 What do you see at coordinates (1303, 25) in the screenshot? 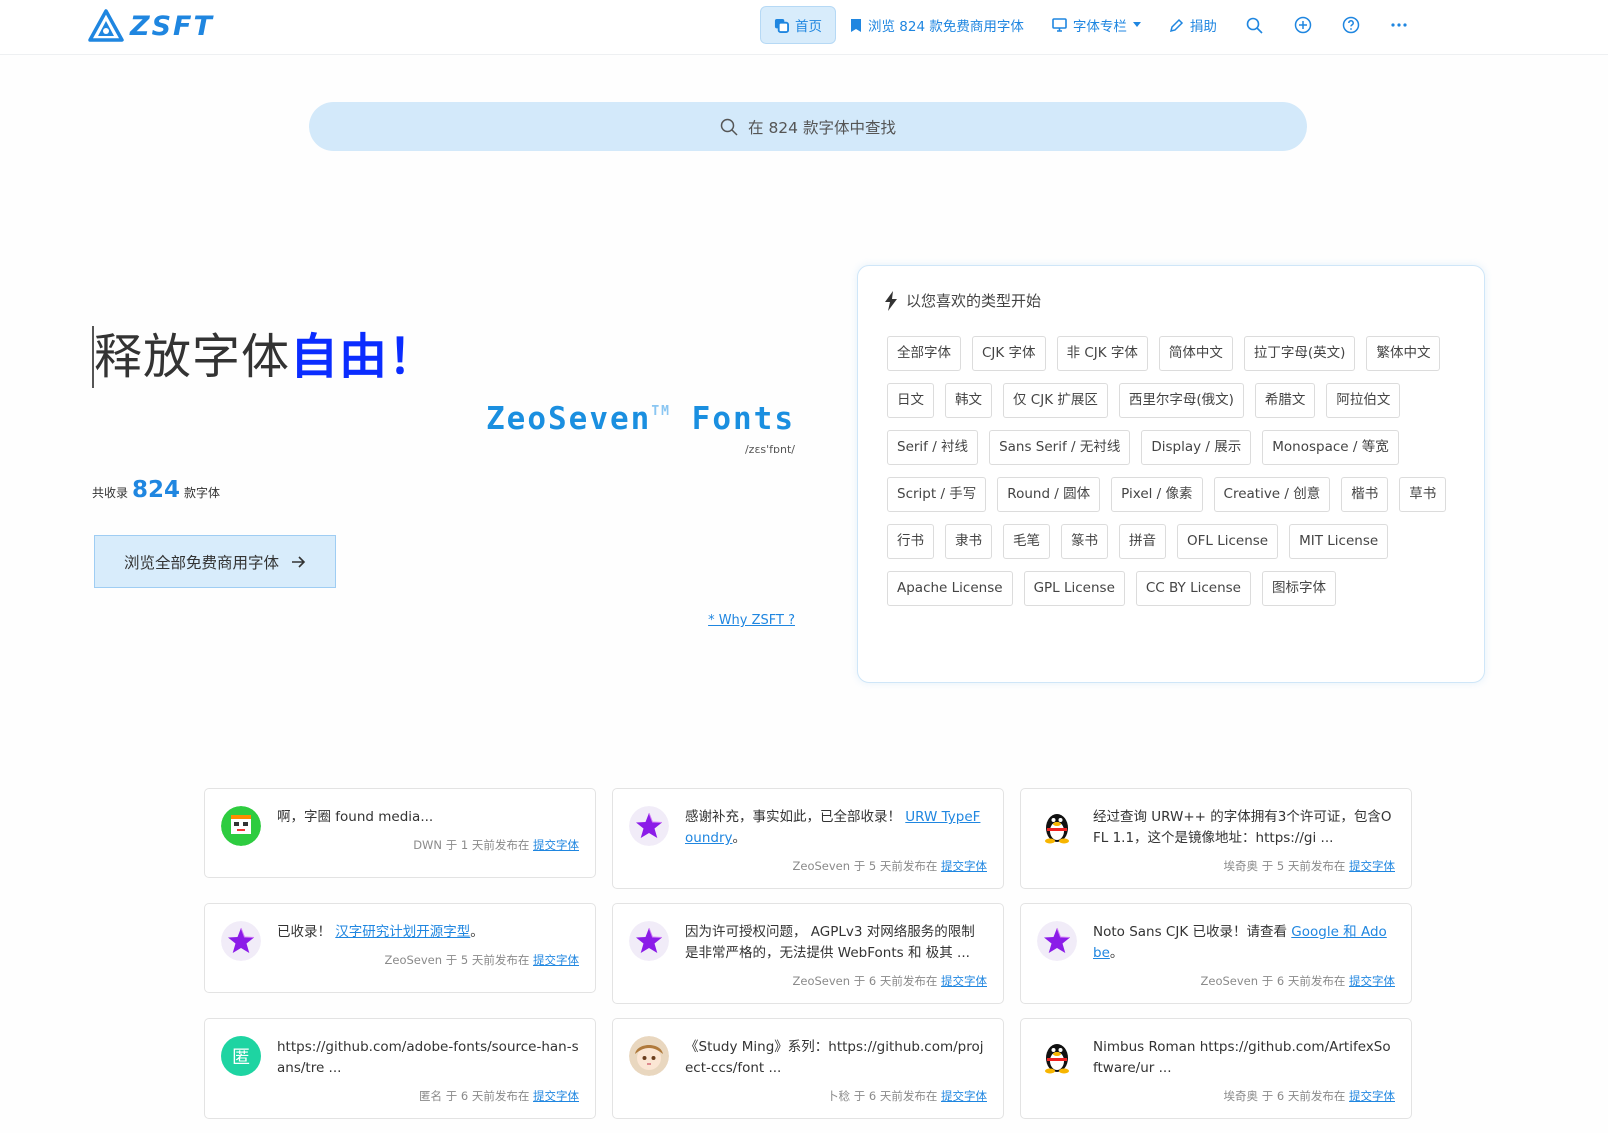
I see `add-button` at bounding box center [1303, 25].